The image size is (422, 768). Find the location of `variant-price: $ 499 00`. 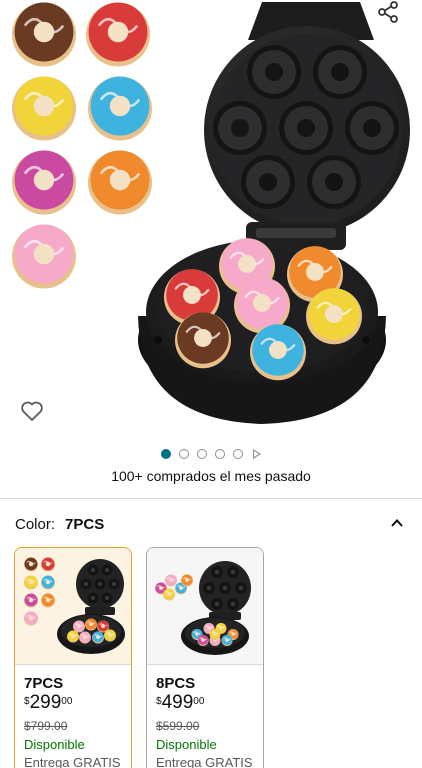

variant-price: $ 499 00 is located at coordinates (180, 703).